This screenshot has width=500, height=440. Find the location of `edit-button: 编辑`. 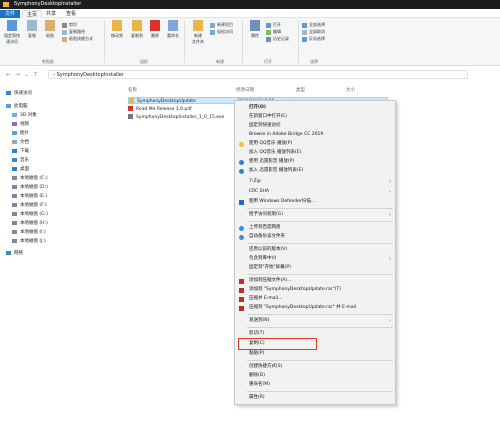

edit-button: 编辑 is located at coordinates (273, 32).